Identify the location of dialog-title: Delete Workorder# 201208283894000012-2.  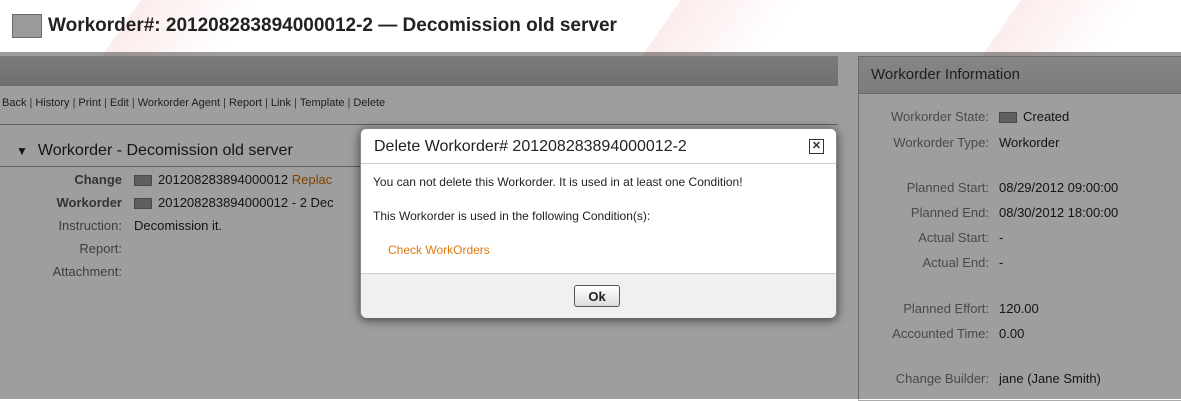
(530, 146).